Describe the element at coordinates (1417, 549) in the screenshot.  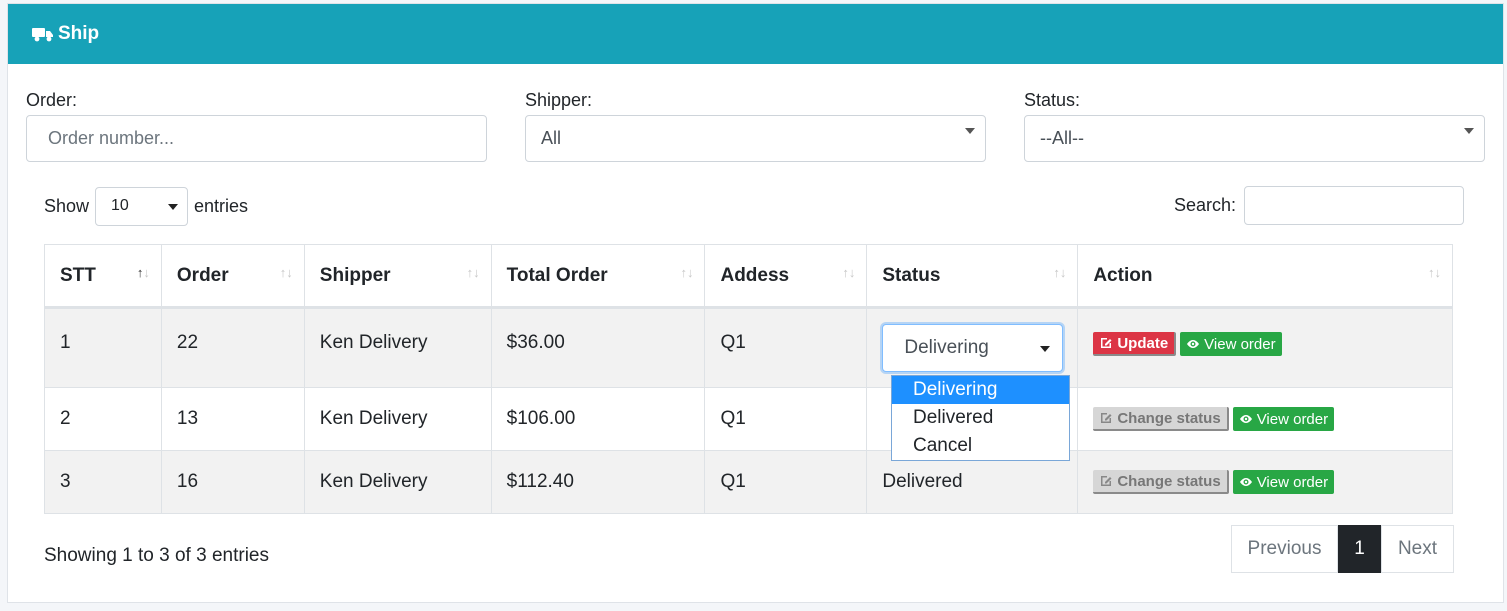
I see `next-page-button: Next` at that location.